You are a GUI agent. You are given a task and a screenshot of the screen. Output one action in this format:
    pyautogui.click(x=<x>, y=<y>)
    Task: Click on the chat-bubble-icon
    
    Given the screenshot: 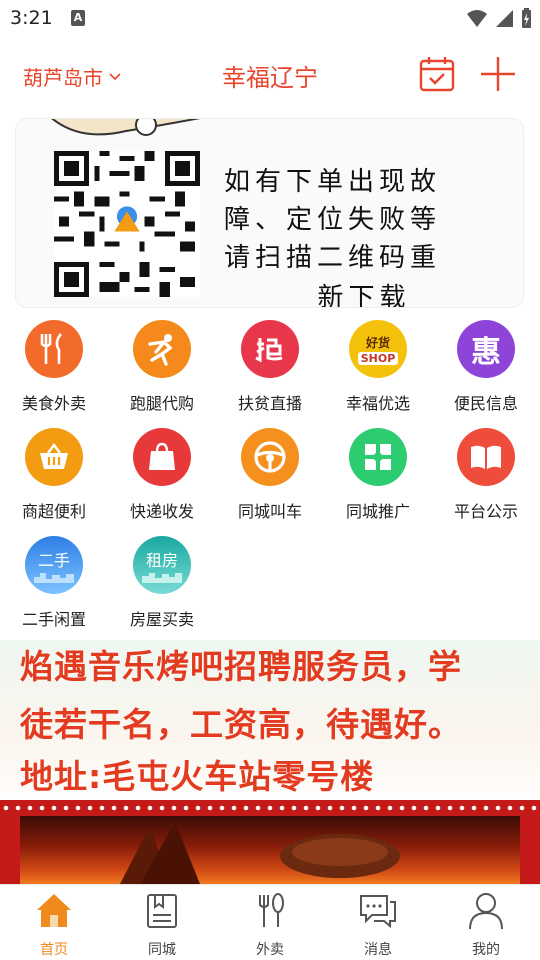 What is the action you would take?
    pyautogui.click(x=378, y=912)
    